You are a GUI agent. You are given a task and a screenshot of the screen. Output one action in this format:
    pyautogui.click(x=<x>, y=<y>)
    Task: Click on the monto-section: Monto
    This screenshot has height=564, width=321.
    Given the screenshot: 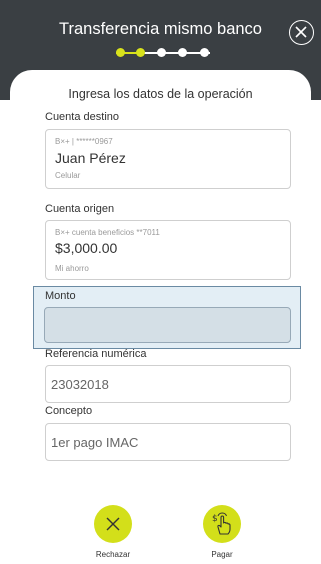 What is the action you would take?
    pyautogui.click(x=167, y=317)
    